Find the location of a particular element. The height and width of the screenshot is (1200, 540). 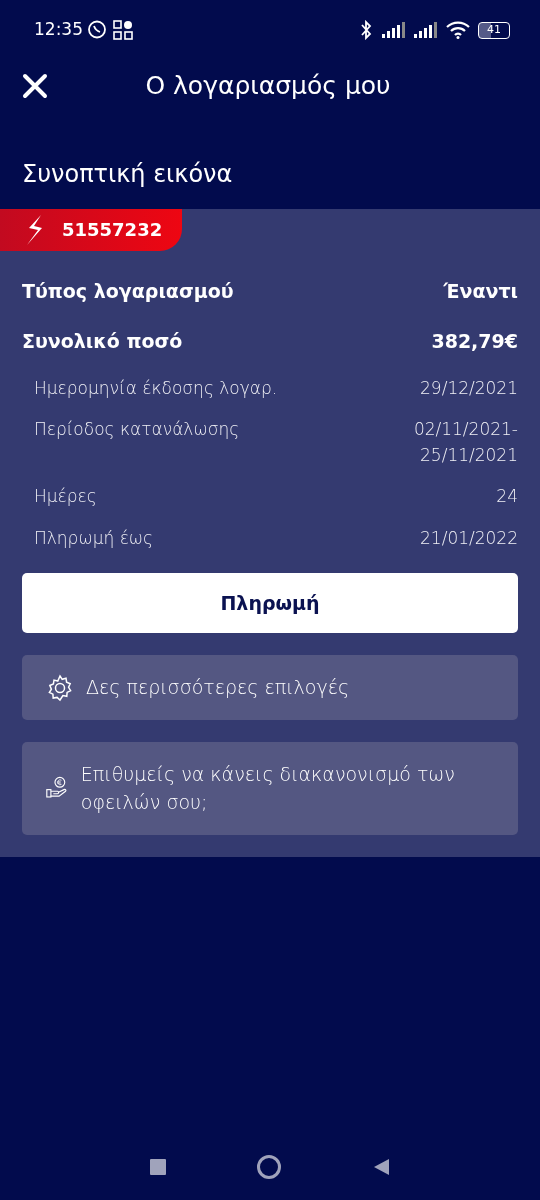

option-label: Επιθυμείς να κάνεις διακανονισμό των οφειλών σου; is located at coordinates (268, 788).